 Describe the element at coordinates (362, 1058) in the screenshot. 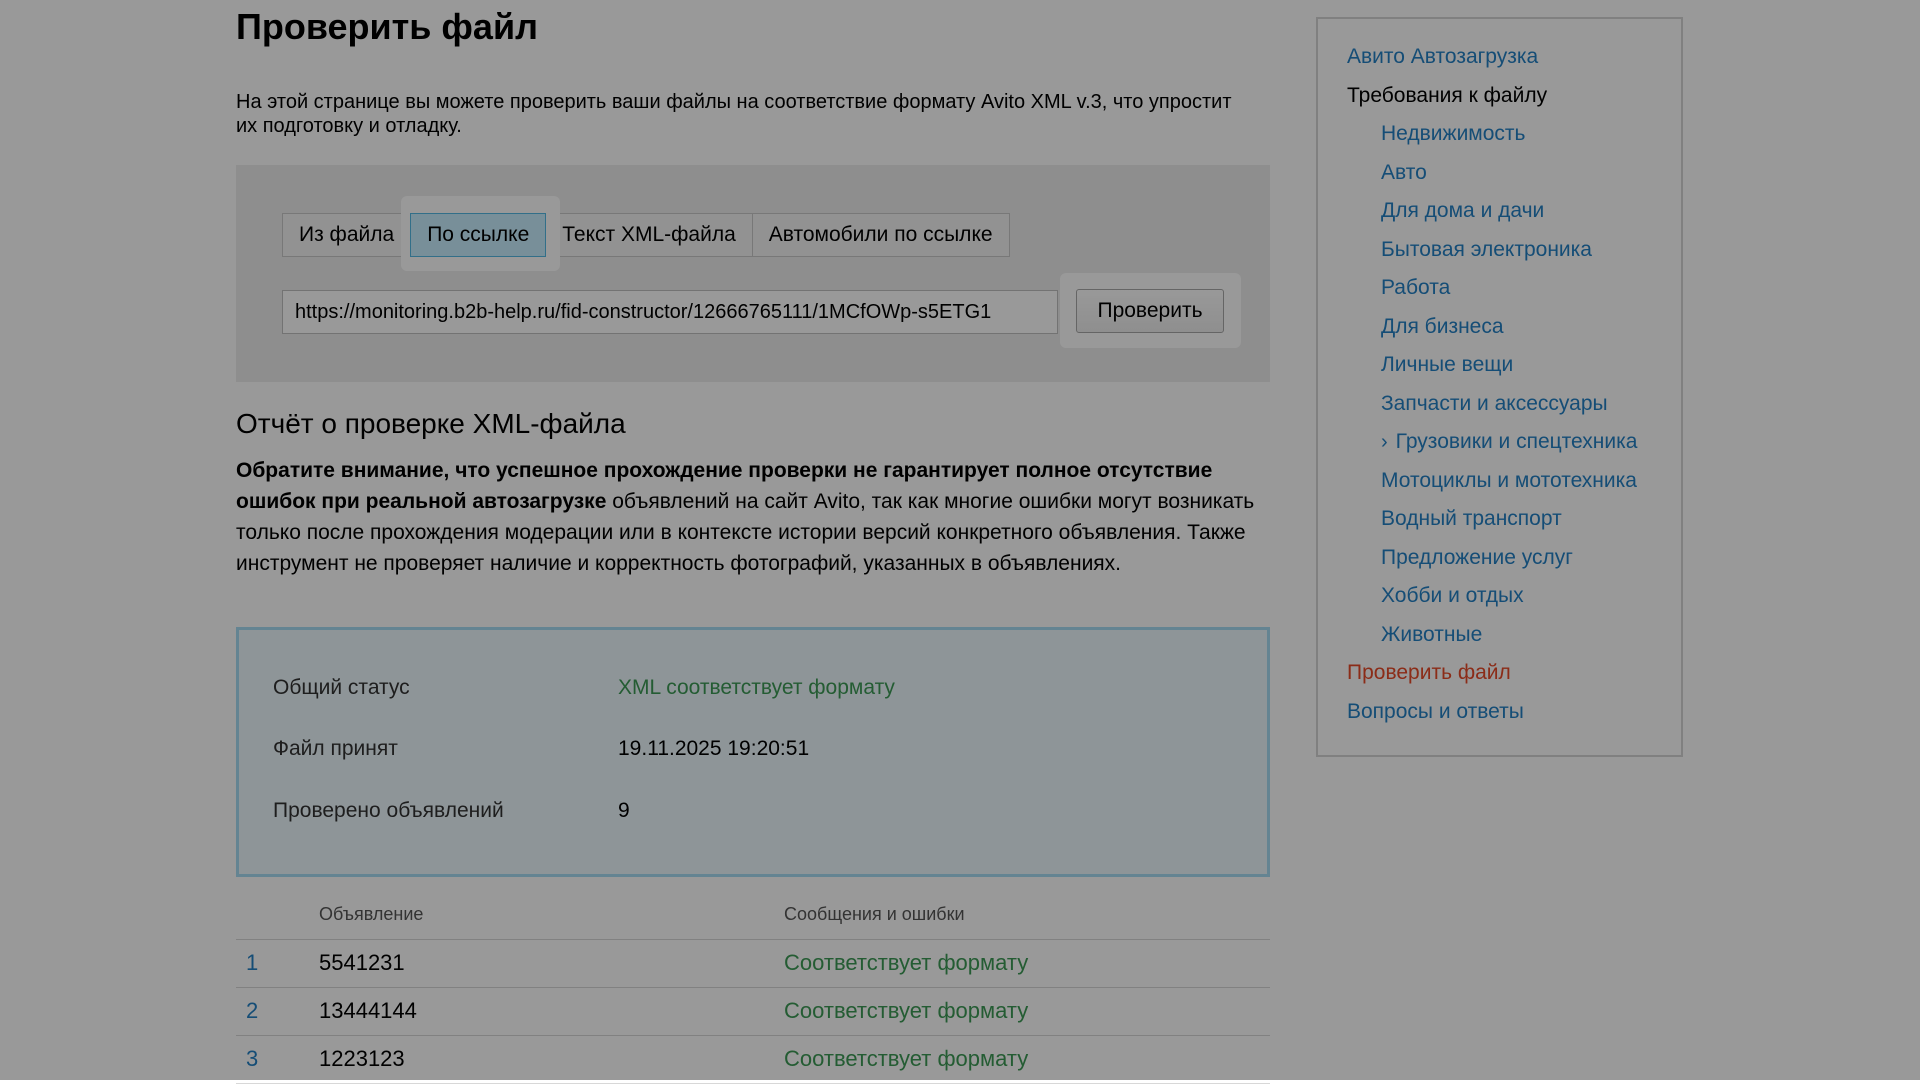

I see `row-ad-id: 1223123` at that location.